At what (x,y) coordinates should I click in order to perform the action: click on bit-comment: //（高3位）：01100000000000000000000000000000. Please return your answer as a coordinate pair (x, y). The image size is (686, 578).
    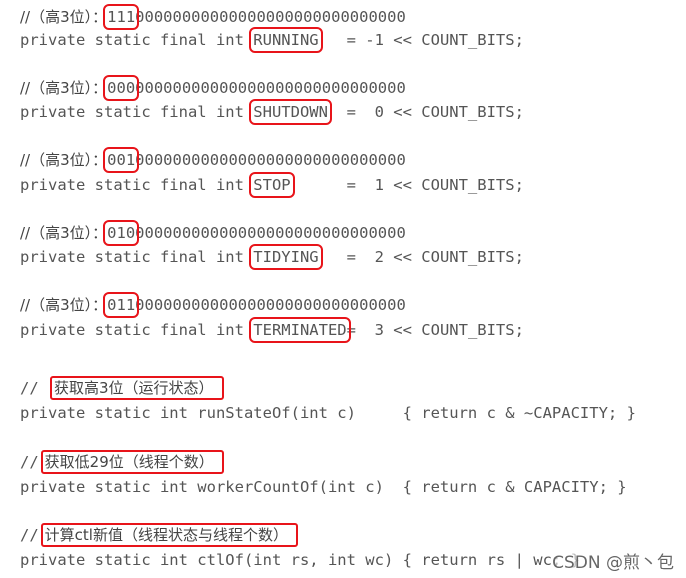
    Looking at the image, I should click on (213, 305).